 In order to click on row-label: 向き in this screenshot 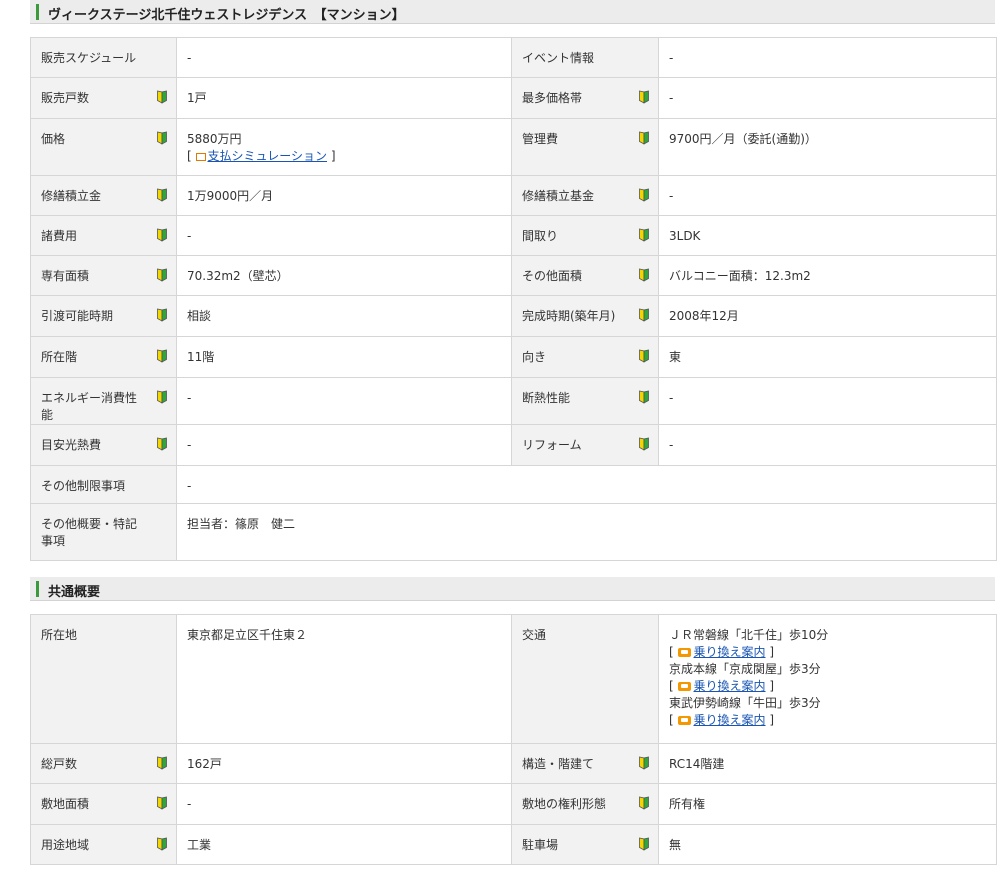, I will do `click(534, 357)`.